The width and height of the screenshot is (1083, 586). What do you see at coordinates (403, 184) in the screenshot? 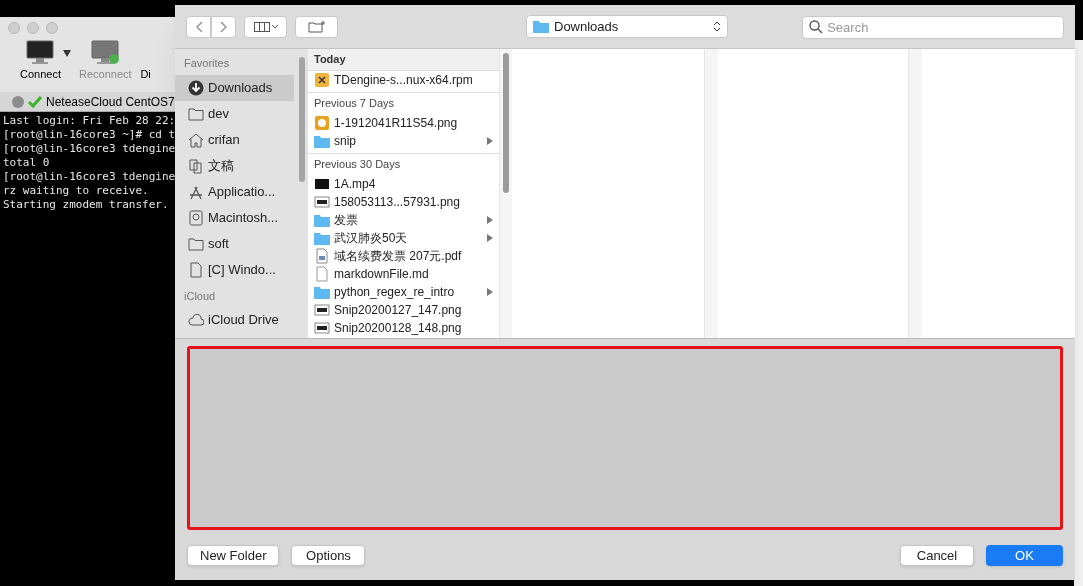
I see `file-row: 1A.mp4` at bounding box center [403, 184].